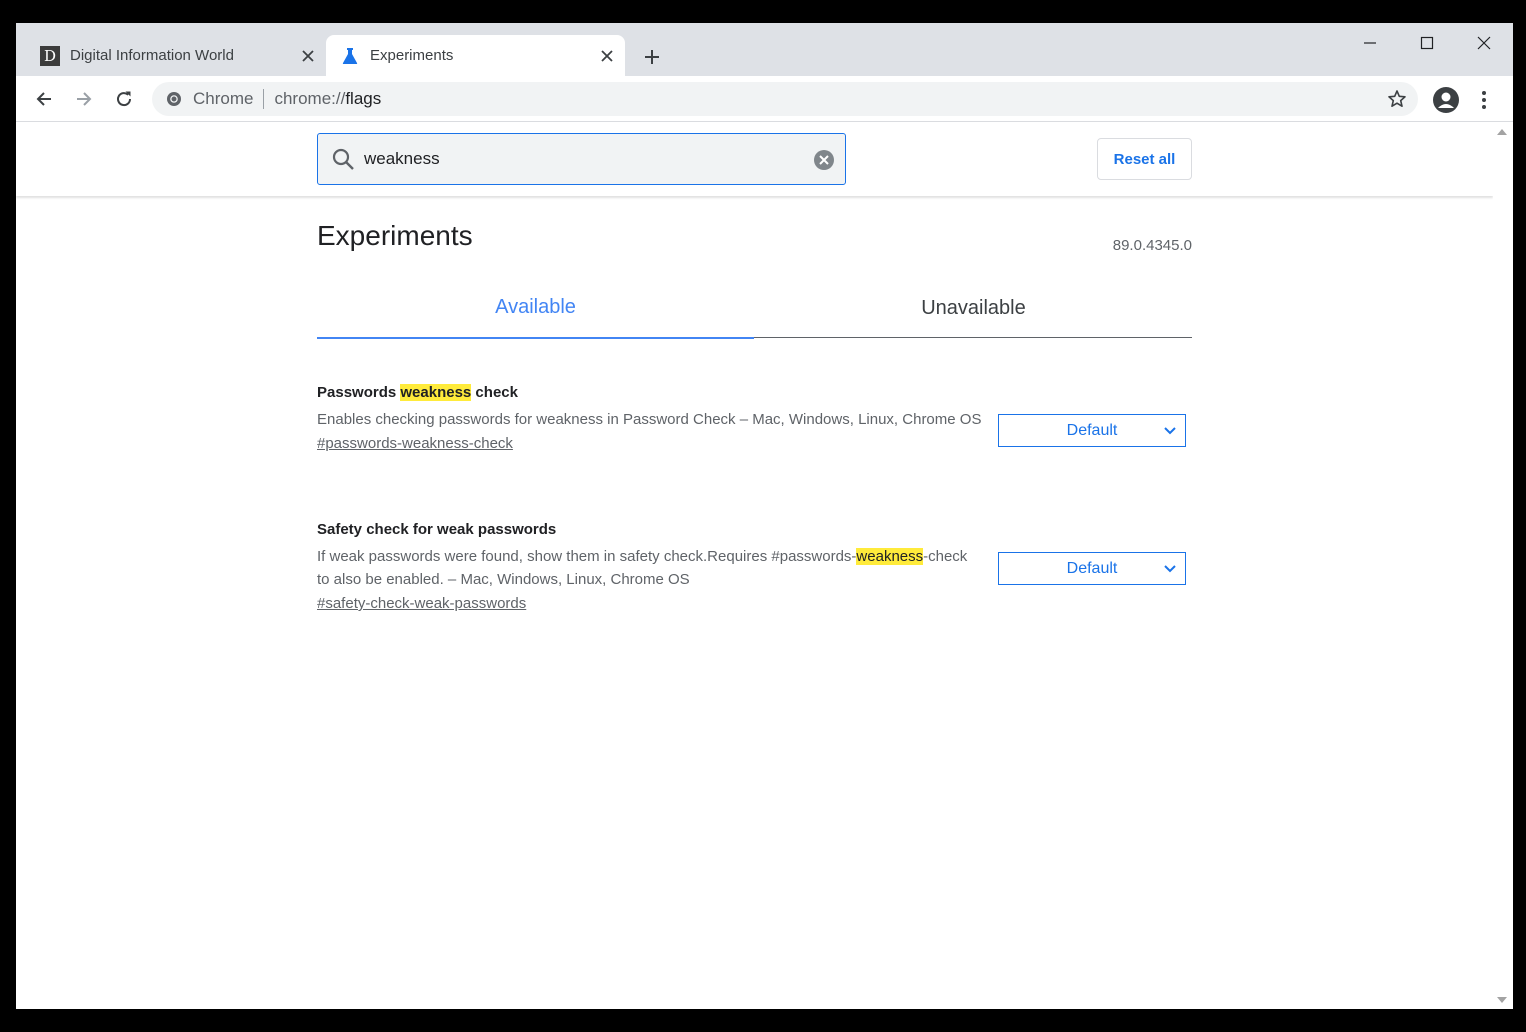 This screenshot has width=1526, height=1032. I want to click on version-label: 89.0.4345.0, so click(1152, 245).